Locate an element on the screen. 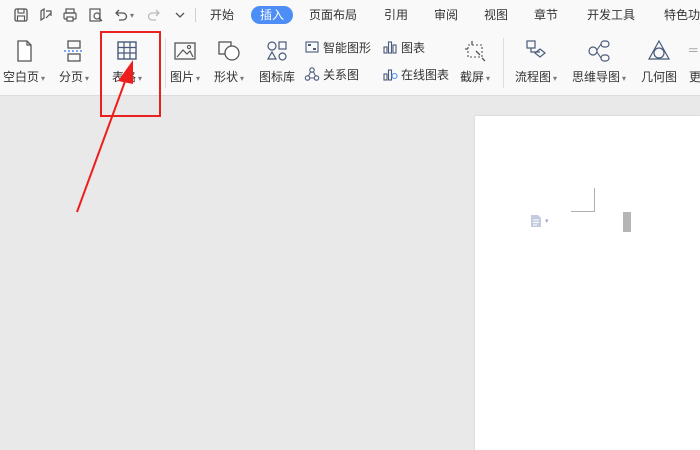  picture-button: 图片 ▾ is located at coordinates (185, 61).